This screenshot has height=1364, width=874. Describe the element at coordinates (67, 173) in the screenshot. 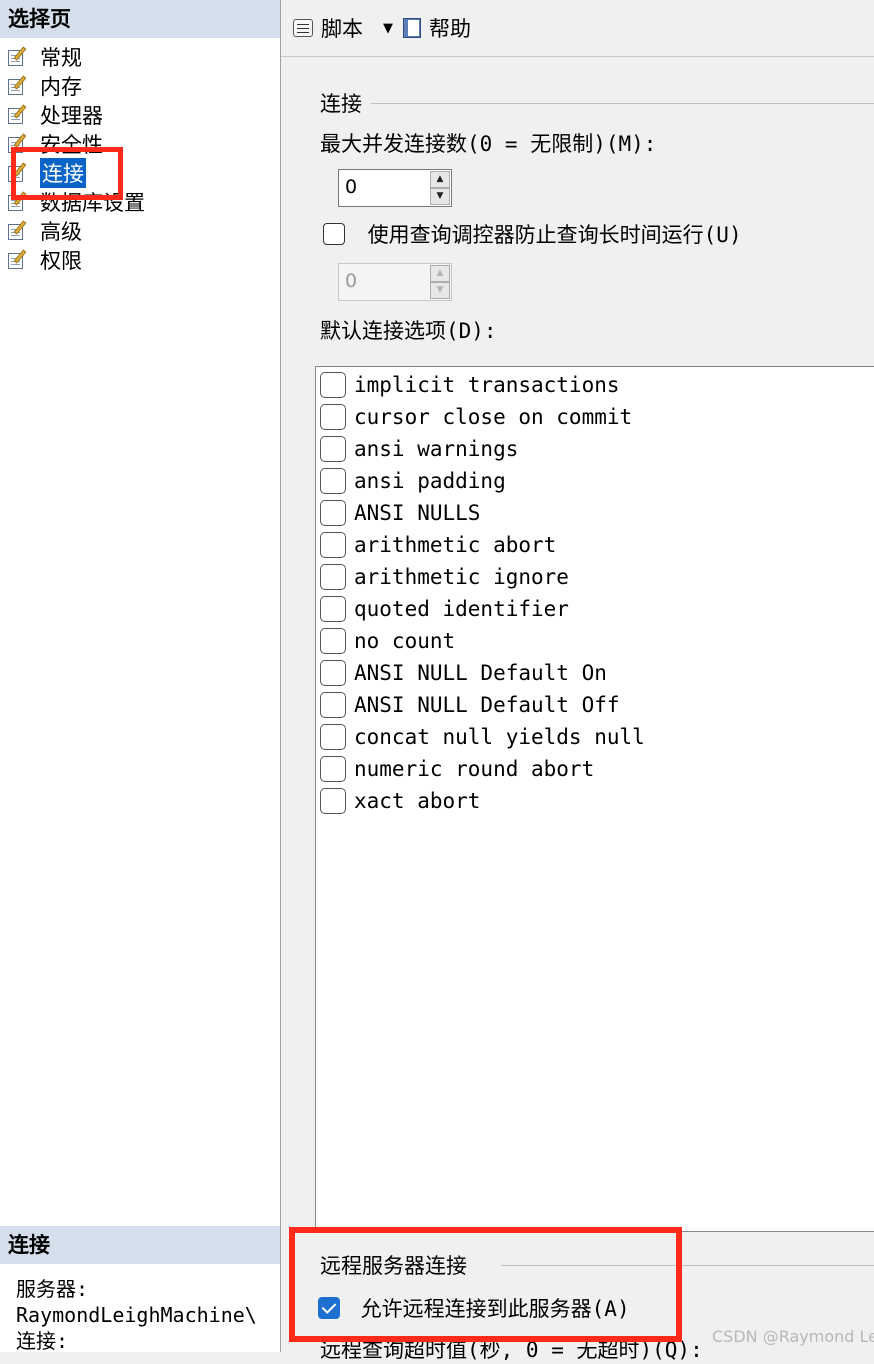

I see `highlight-box-connections` at that location.